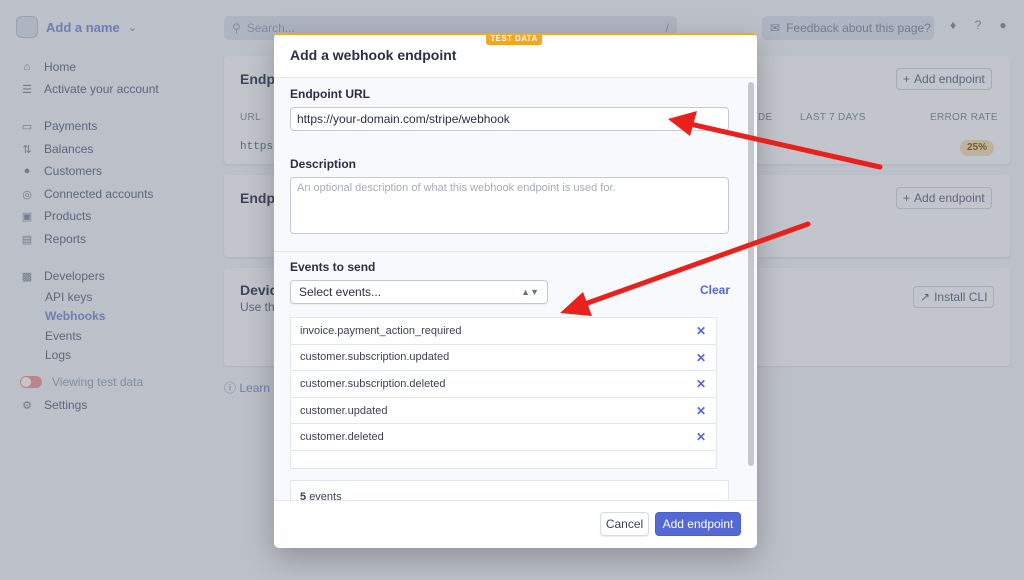 This screenshot has width=1024, height=580. Describe the element at coordinates (330, 94) in the screenshot. I see `endpoint-url-label: Endpoint URL` at that location.